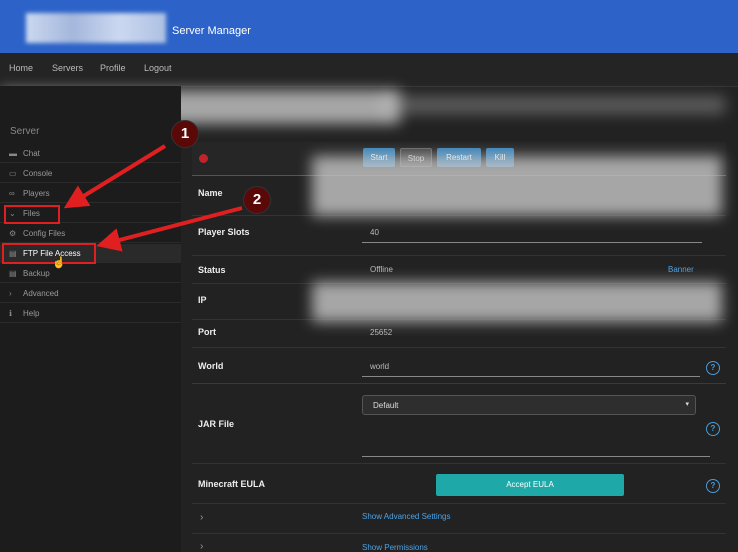 This screenshot has height=552, width=738. I want to click on mouse-cursor-icon: ☝, so click(59, 263).